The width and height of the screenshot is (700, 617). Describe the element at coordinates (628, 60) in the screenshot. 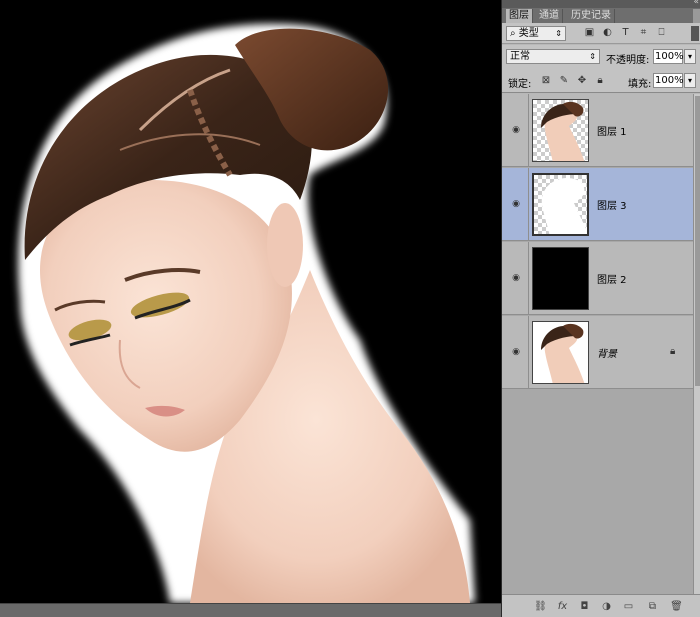

I see `opacity-label: 不透明度:` at that location.